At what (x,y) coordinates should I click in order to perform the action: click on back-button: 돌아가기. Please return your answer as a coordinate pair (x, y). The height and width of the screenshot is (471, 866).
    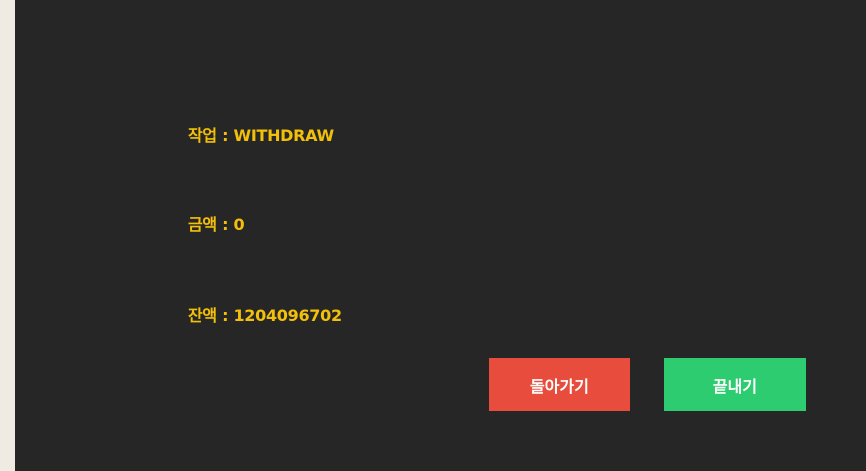
    Looking at the image, I should click on (559, 384).